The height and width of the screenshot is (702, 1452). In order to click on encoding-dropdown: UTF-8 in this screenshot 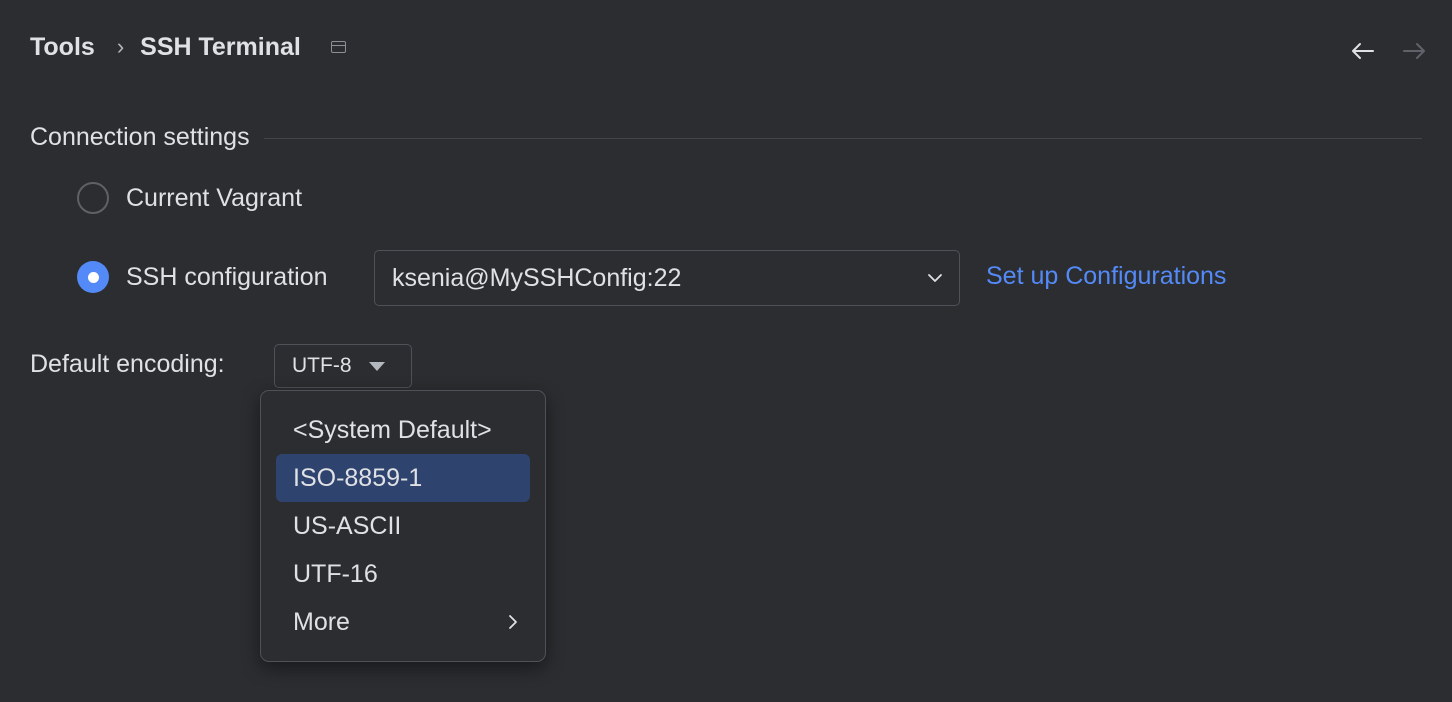, I will do `click(343, 366)`.